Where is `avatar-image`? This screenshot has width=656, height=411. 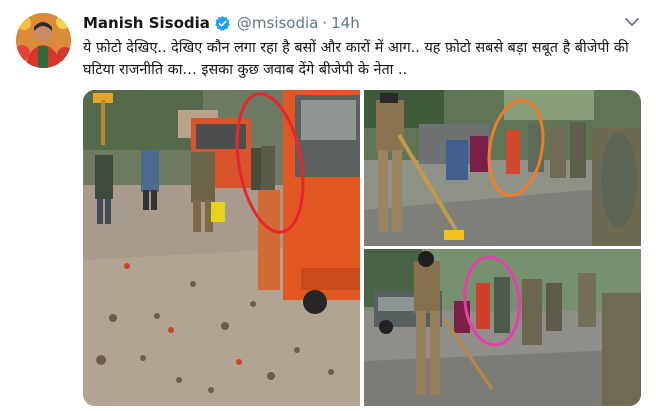
avatar-image is located at coordinates (43, 40).